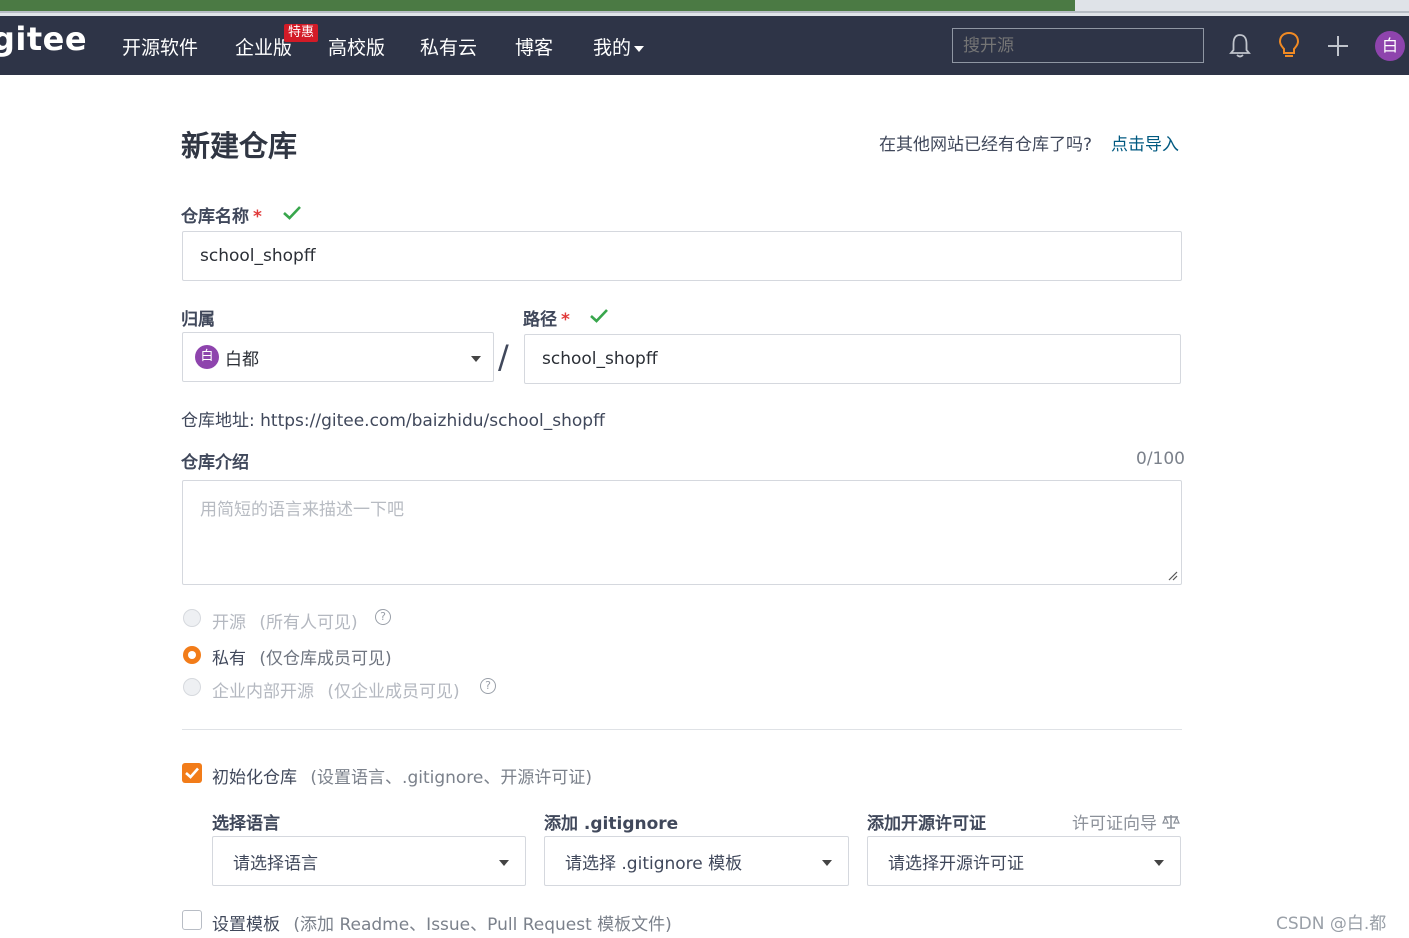 The height and width of the screenshot is (938, 1409). I want to click on option-public-note: (所有人可见), so click(308, 623).